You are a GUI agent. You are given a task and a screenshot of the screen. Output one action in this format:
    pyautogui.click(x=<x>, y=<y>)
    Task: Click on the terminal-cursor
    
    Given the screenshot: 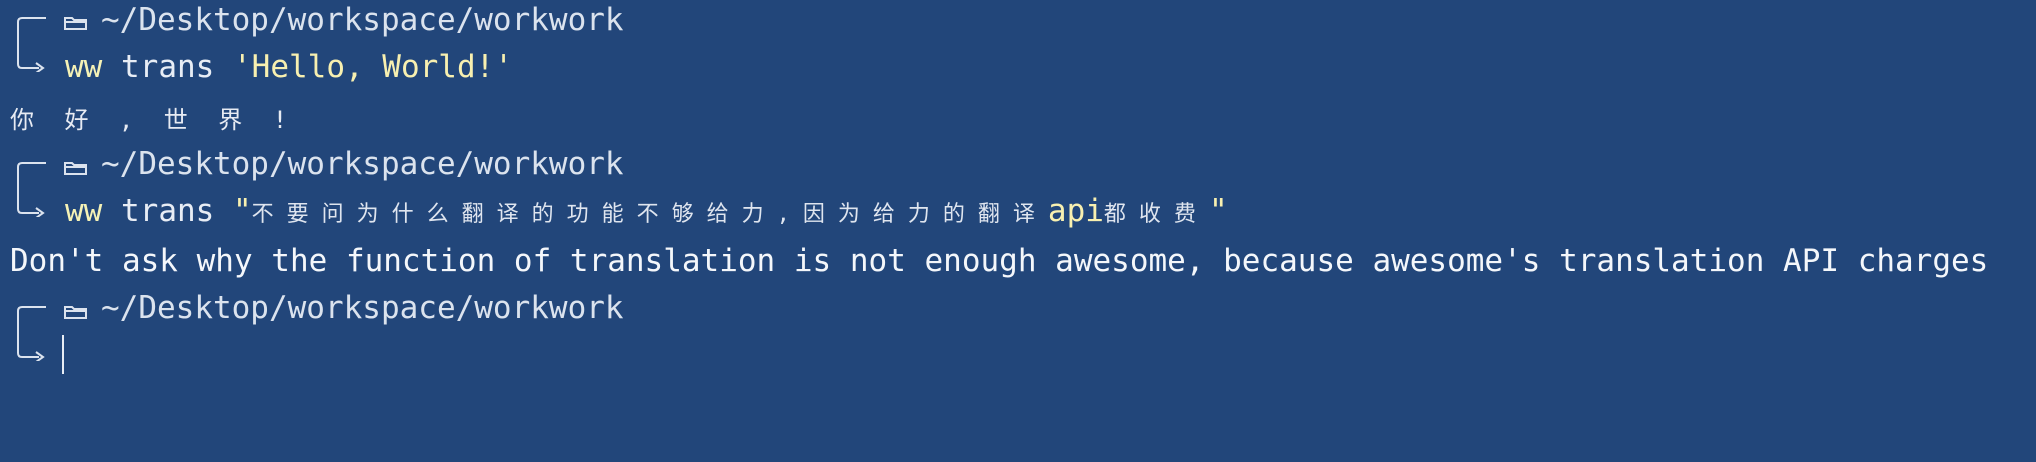 What is the action you would take?
    pyautogui.click(x=63, y=354)
    